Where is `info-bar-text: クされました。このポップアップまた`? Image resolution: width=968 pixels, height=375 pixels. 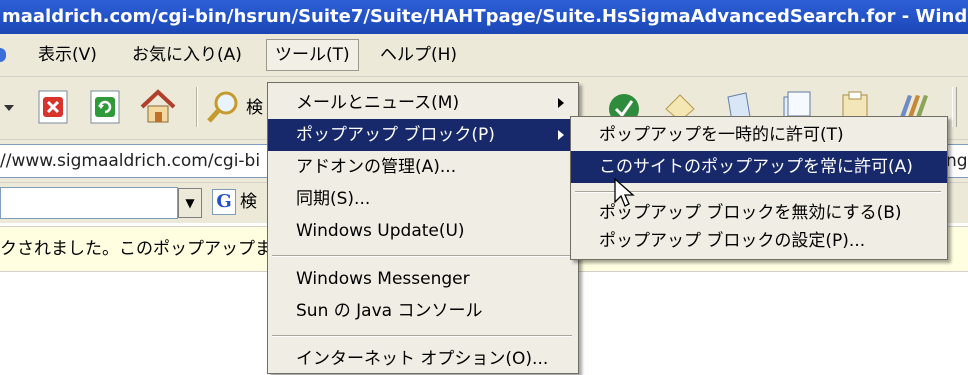 info-bar-text: クされました。このポップアップまた is located at coordinates (144, 249).